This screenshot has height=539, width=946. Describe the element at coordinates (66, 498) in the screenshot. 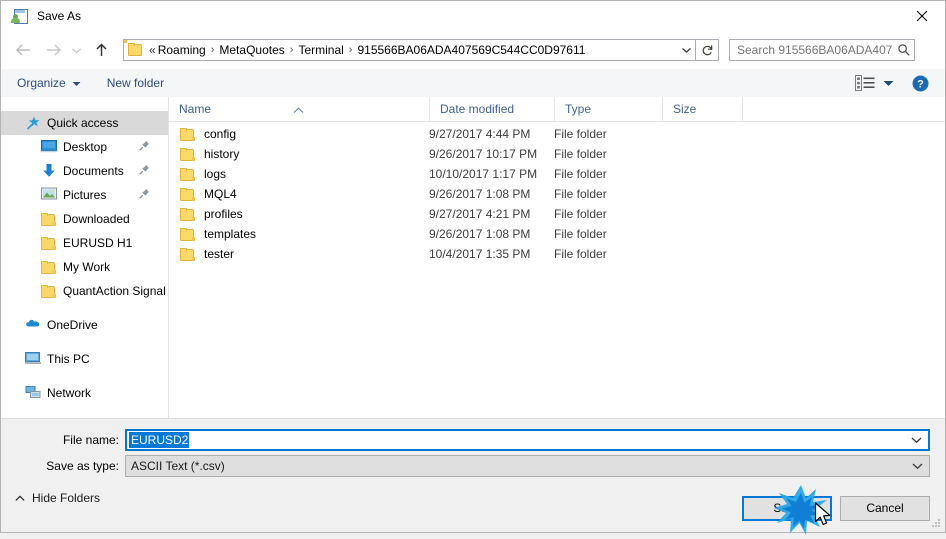

I see `hide-folders-label: Hide Folders` at that location.